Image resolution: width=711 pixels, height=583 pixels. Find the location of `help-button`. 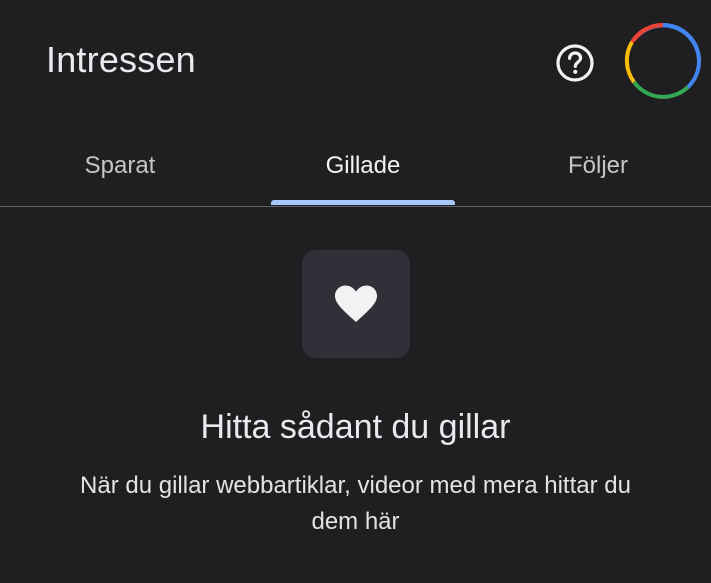

help-button is located at coordinates (575, 63).